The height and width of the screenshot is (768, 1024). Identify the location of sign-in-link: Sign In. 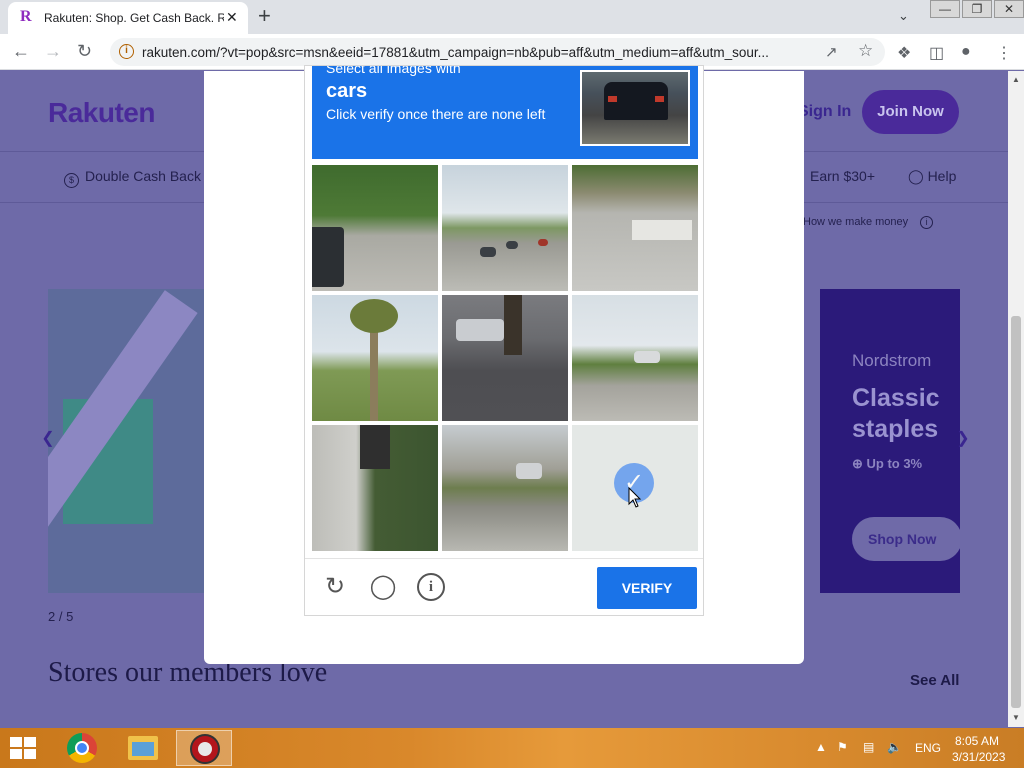
(824, 112).